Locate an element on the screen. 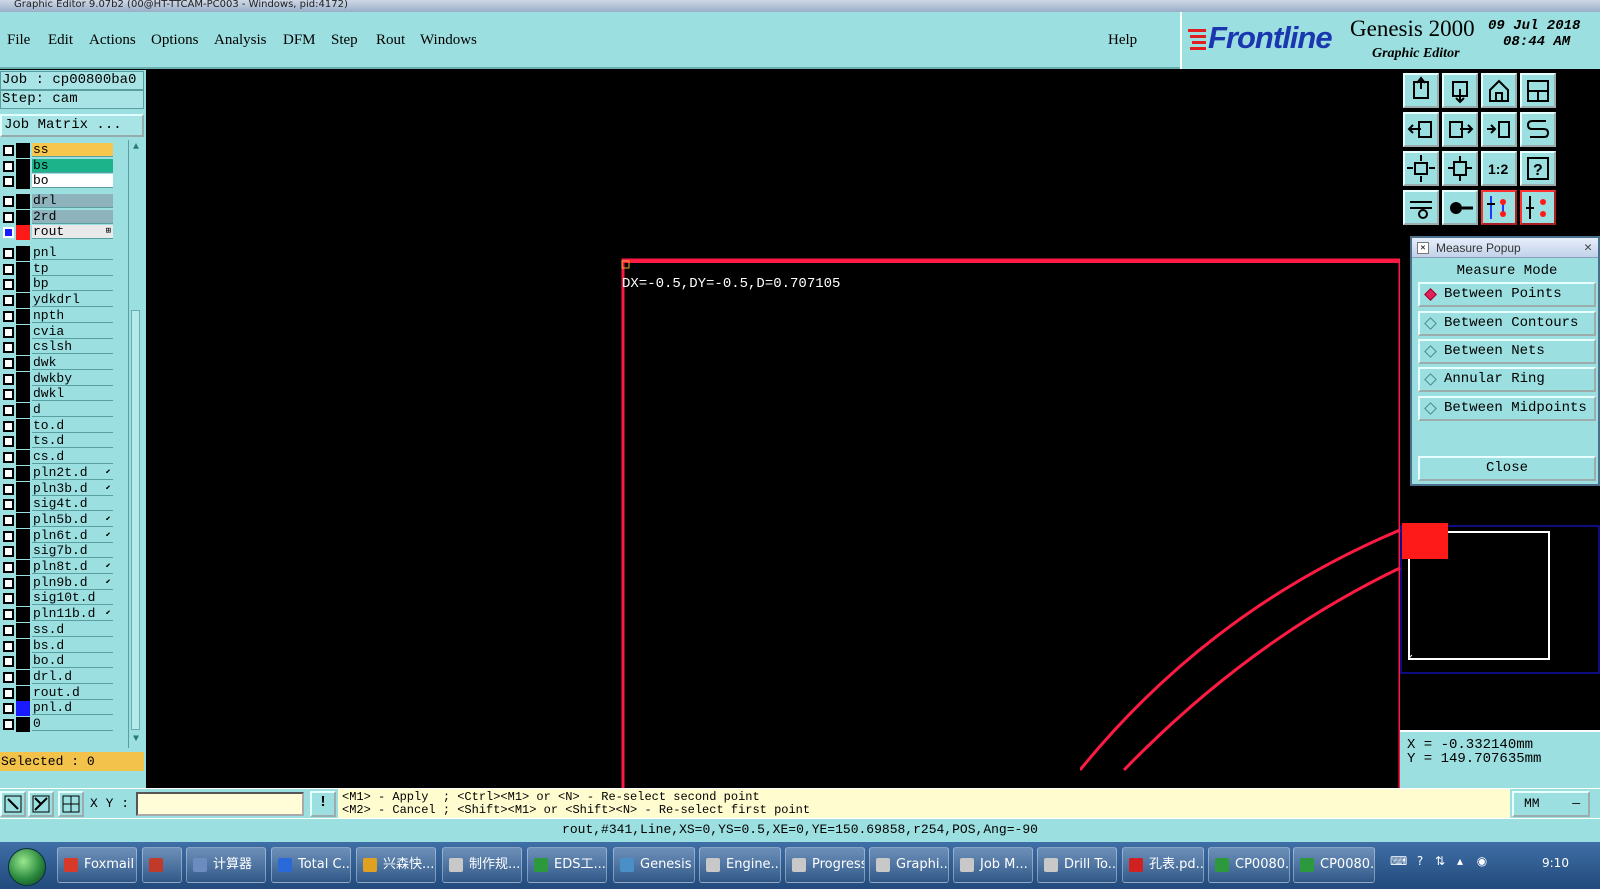 This screenshot has height=889, width=1600. layer-name: pln6t.d ⬋ is located at coordinates (72, 535).